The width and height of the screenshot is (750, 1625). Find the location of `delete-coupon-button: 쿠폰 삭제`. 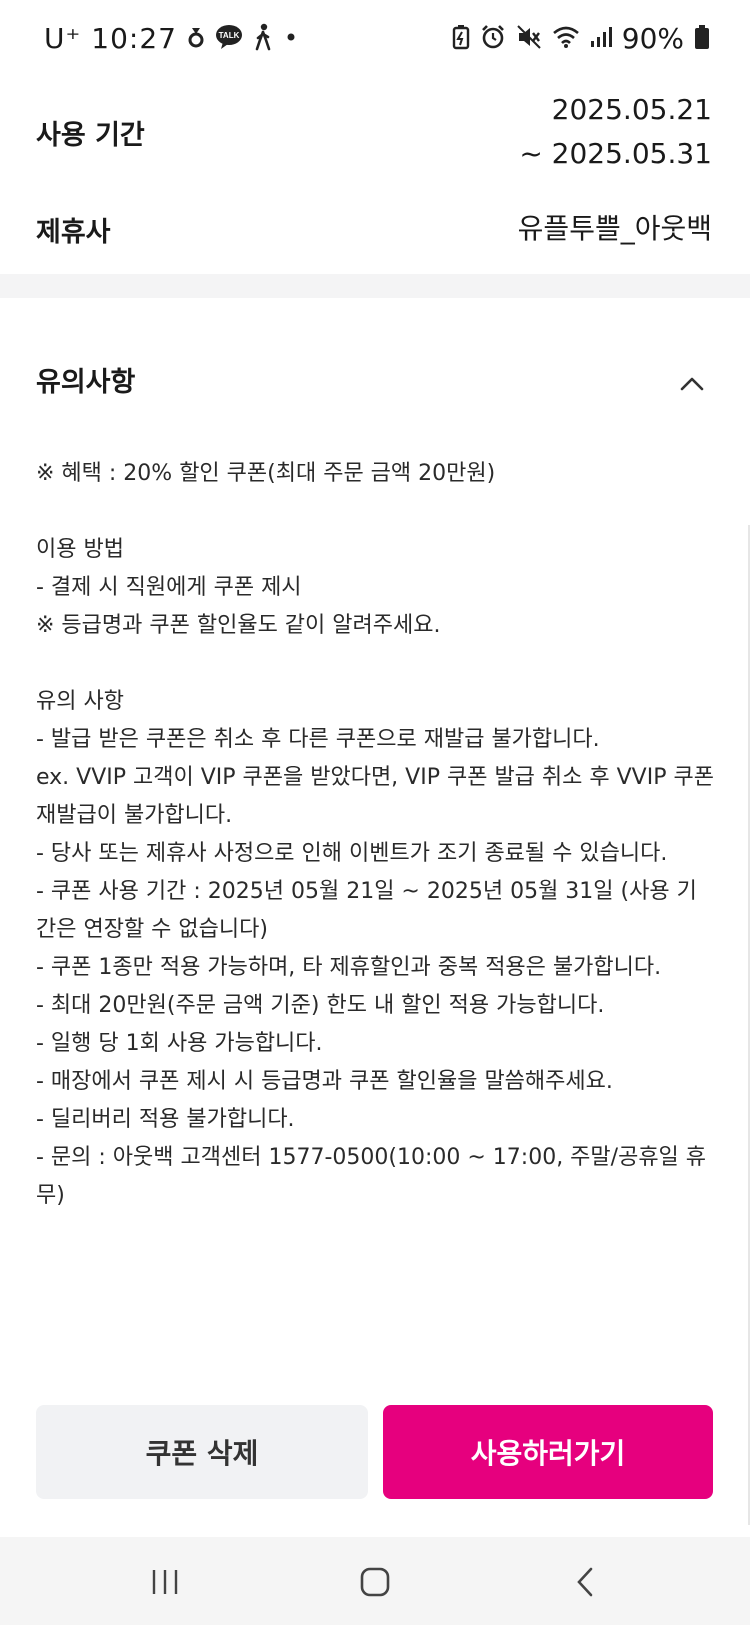

delete-coupon-button: 쿠폰 삭제 is located at coordinates (202, 1452).